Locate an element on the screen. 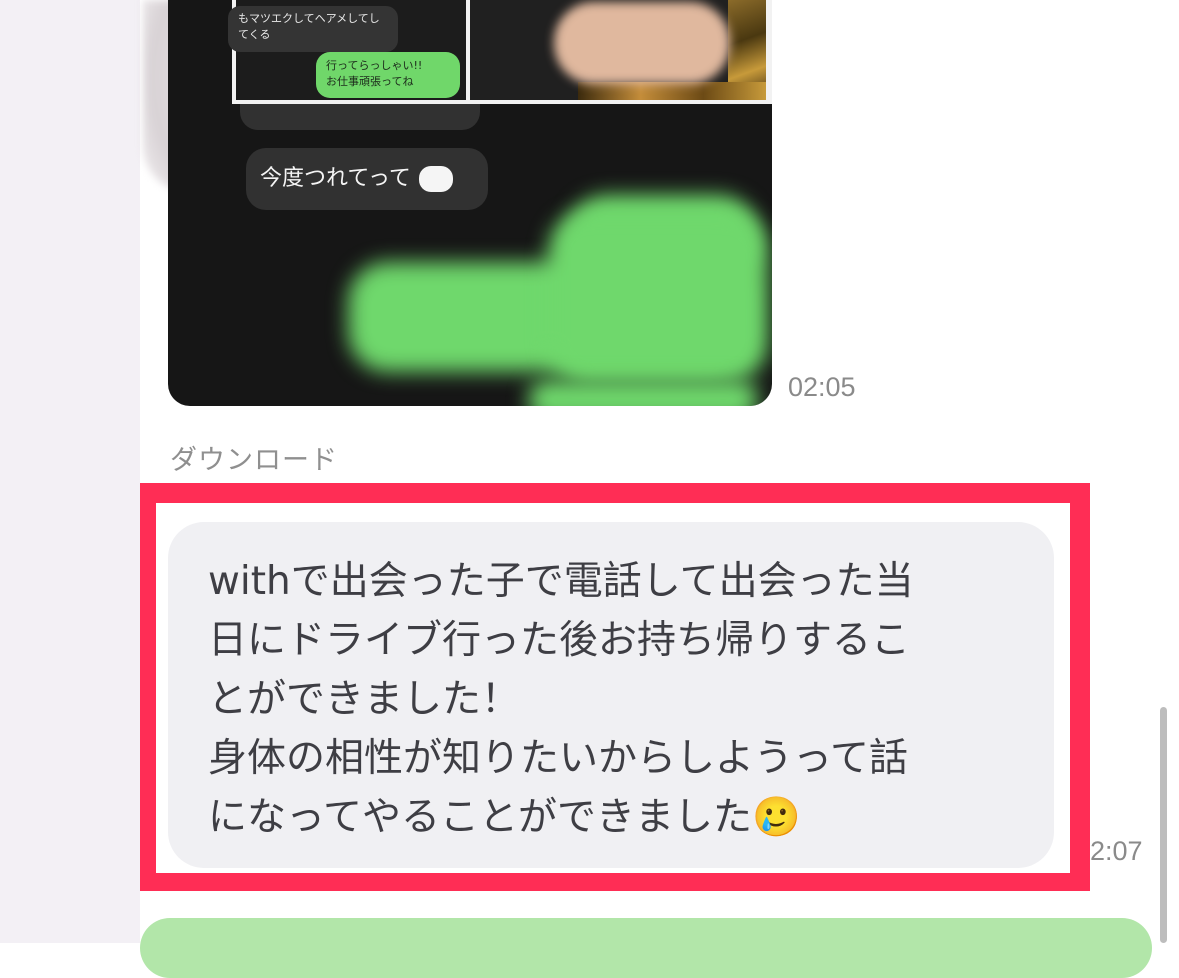  highlight-frame-bottom is located at coordinates (615, 882).